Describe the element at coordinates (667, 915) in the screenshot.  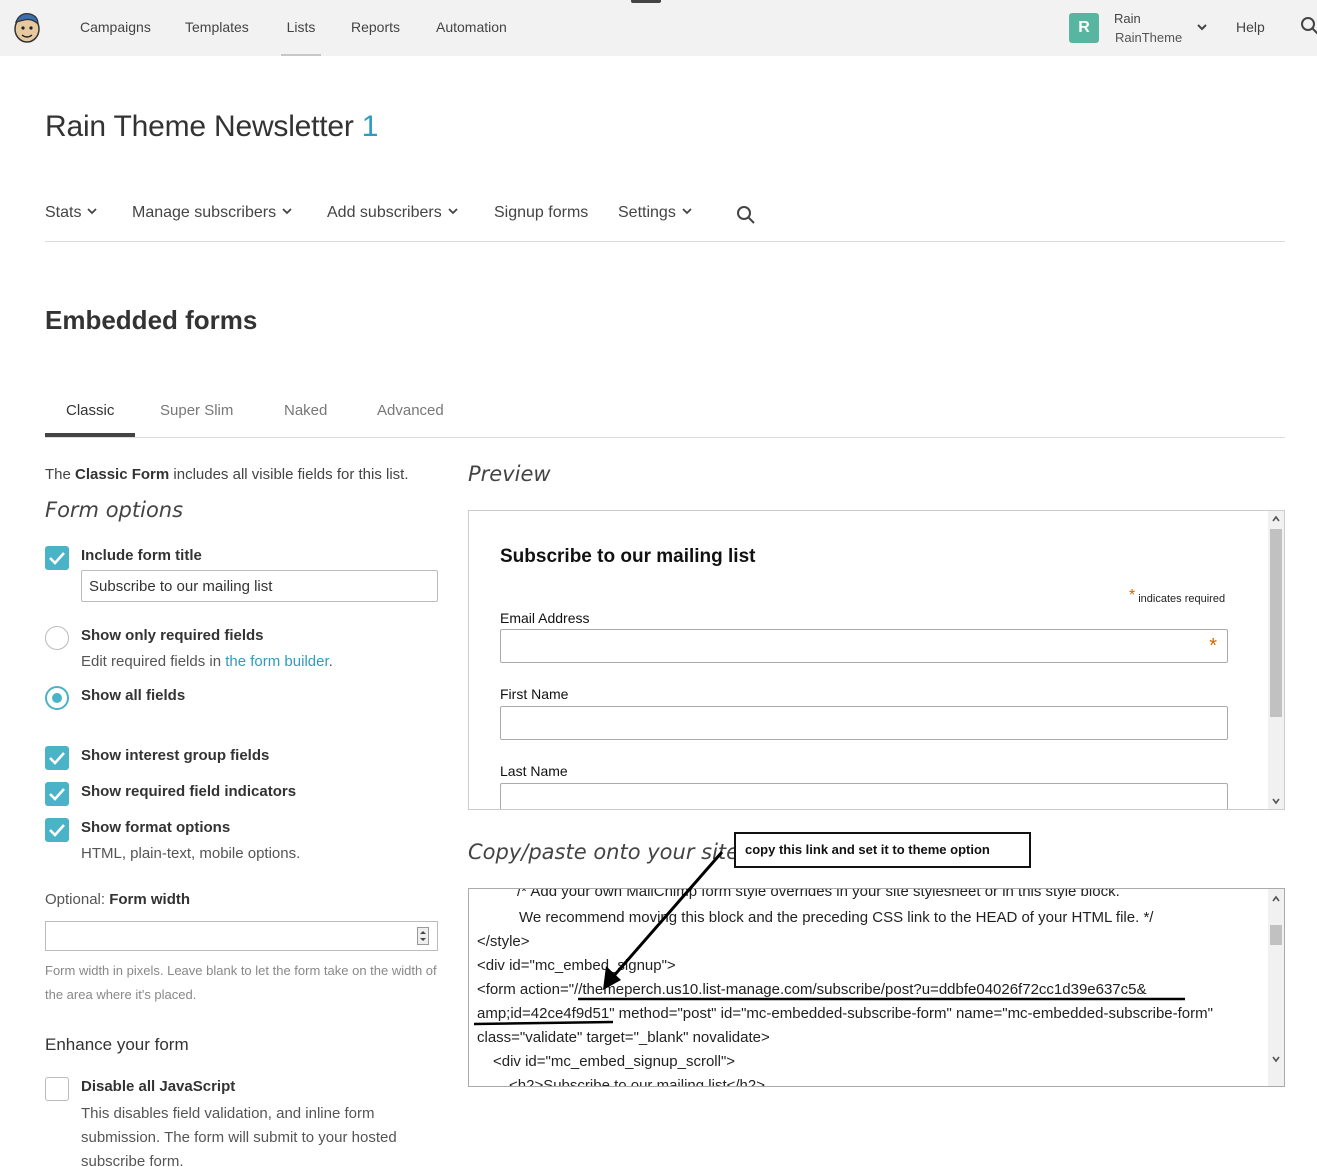
I see `annotation-arrow-line` at that location.